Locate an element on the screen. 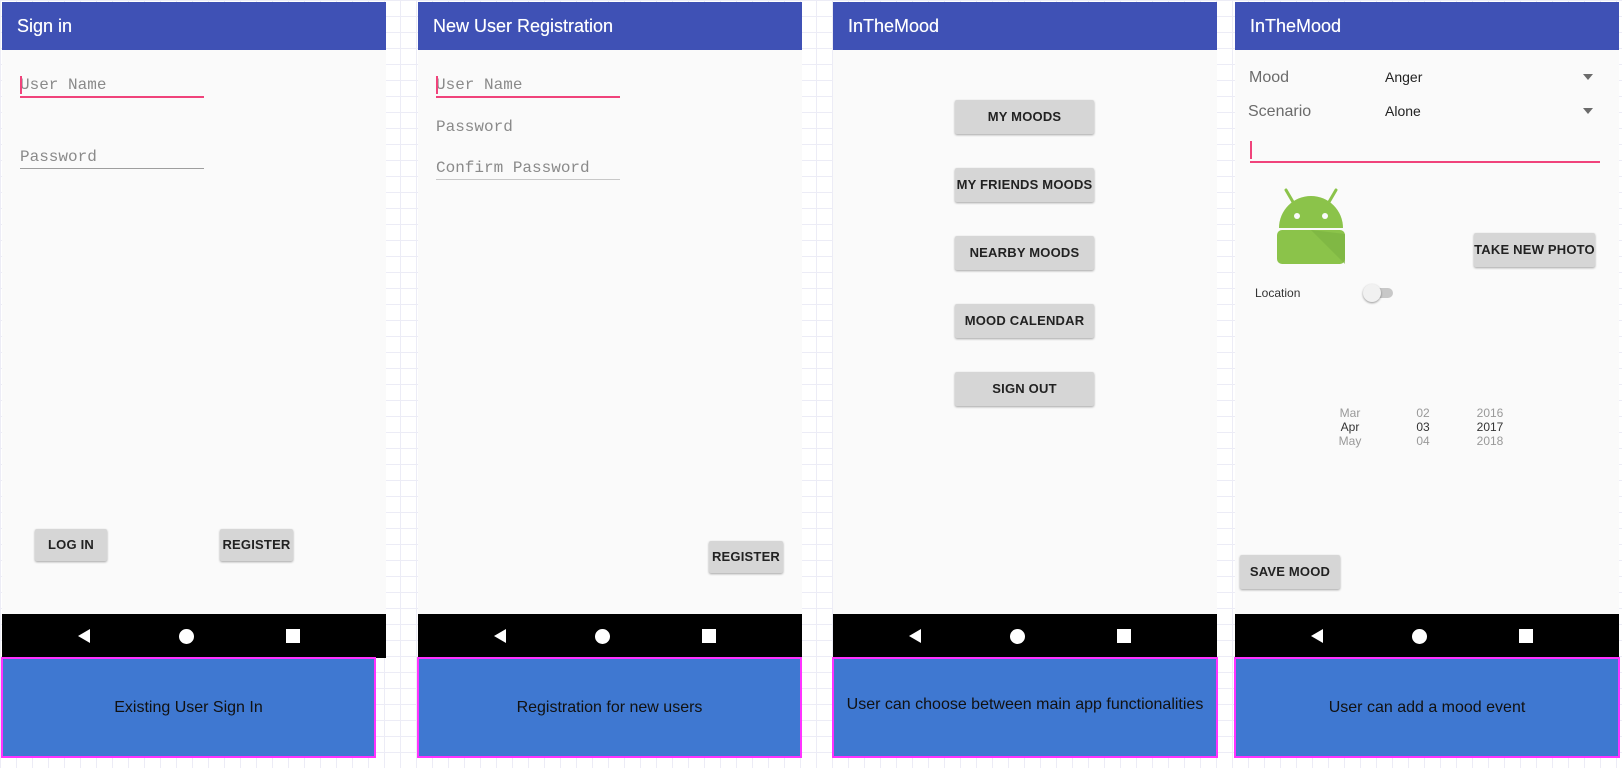 The width and height of the screenshot is (1622, 768). location-toggle is located at coordinates (1379, 293).